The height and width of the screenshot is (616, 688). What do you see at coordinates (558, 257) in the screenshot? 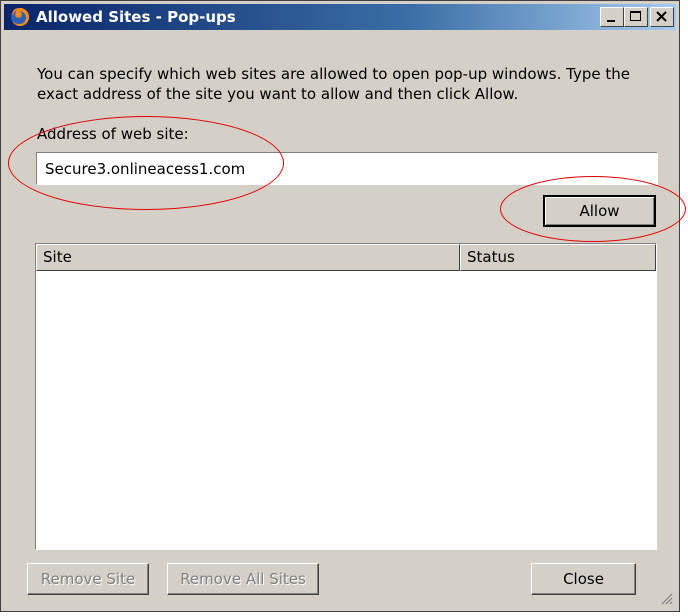
I see `column-header-status: Status` at bounding box center [558, 257].